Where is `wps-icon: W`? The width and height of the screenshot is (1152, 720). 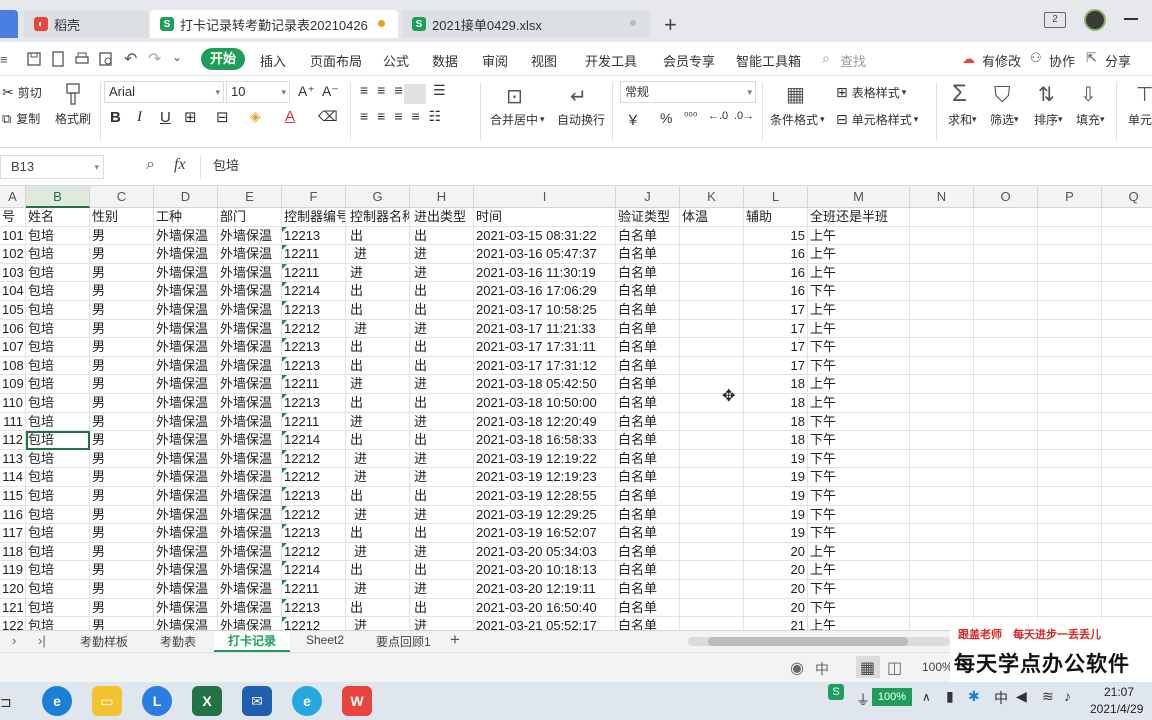
wps-icon: W is located at coordinates (357, 701).